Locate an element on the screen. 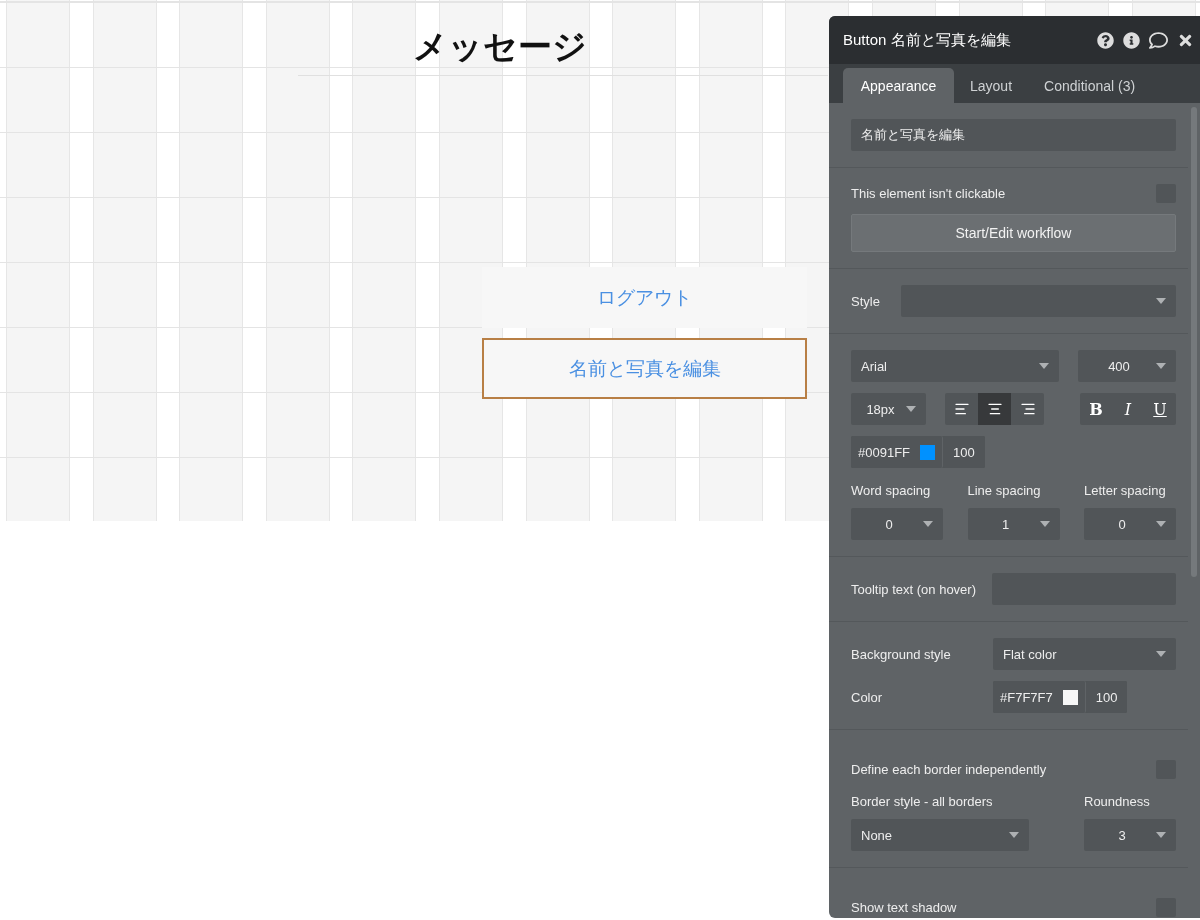 The height and width of the screenshot is (920, 1200). field-label: Border style - all borders is located at coordinates (922, 801).